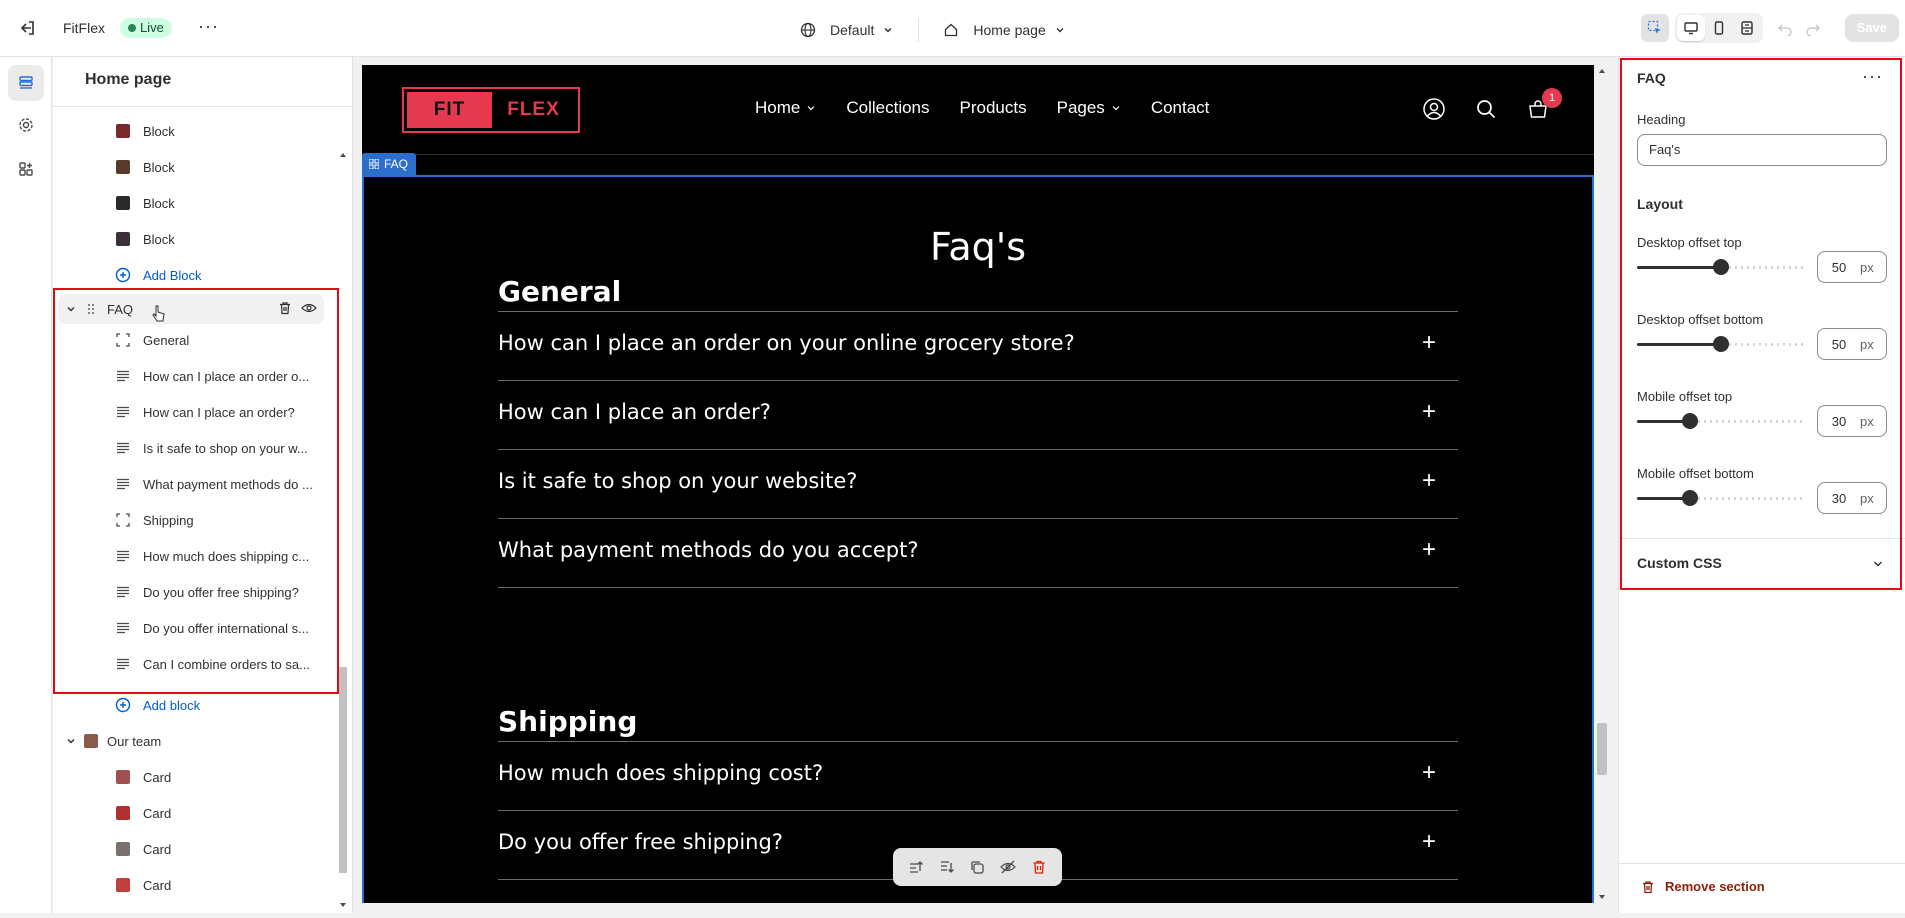 Image resolution: width=1905 pixels, height=918 pixels. Describe the element at coordinates (708, 550) in the screenshot. I see `faq-question: What payment methods do you accept?` at that location.